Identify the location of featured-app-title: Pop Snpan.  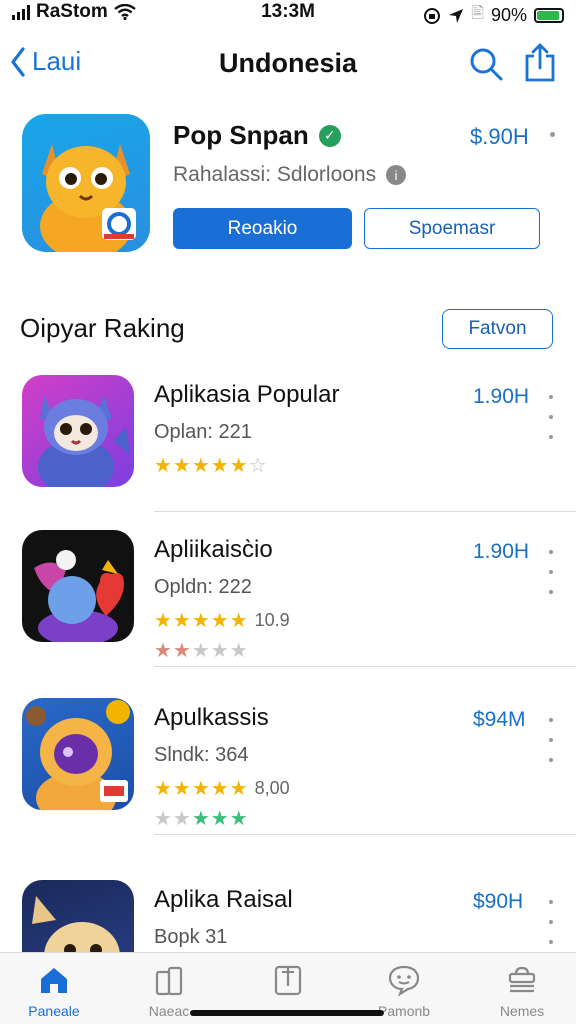
(241, 135).